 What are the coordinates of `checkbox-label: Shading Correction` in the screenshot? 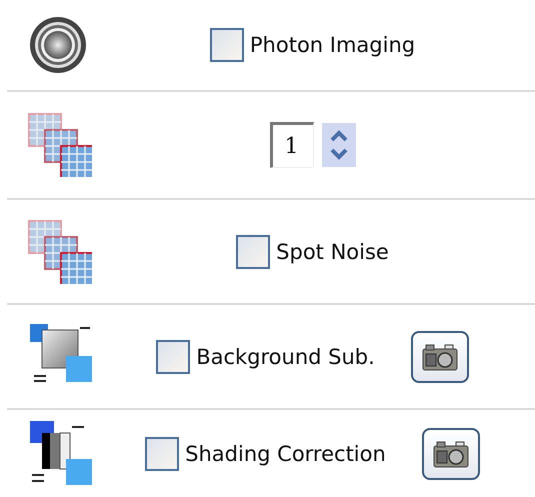 It's located at (285, 454).